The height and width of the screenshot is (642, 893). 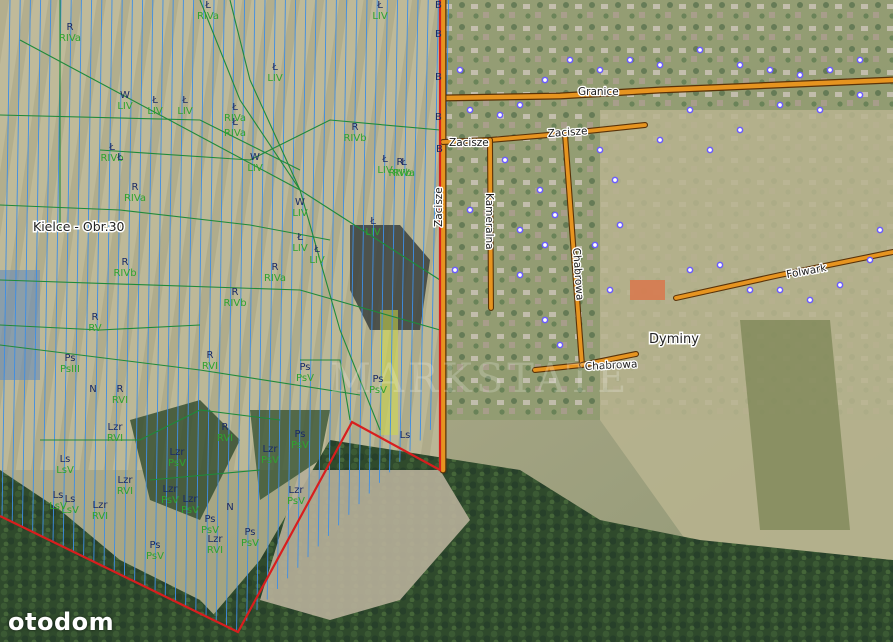 I want to click on place-label-dyminy: Dyminy, so click(x=674, y=339).